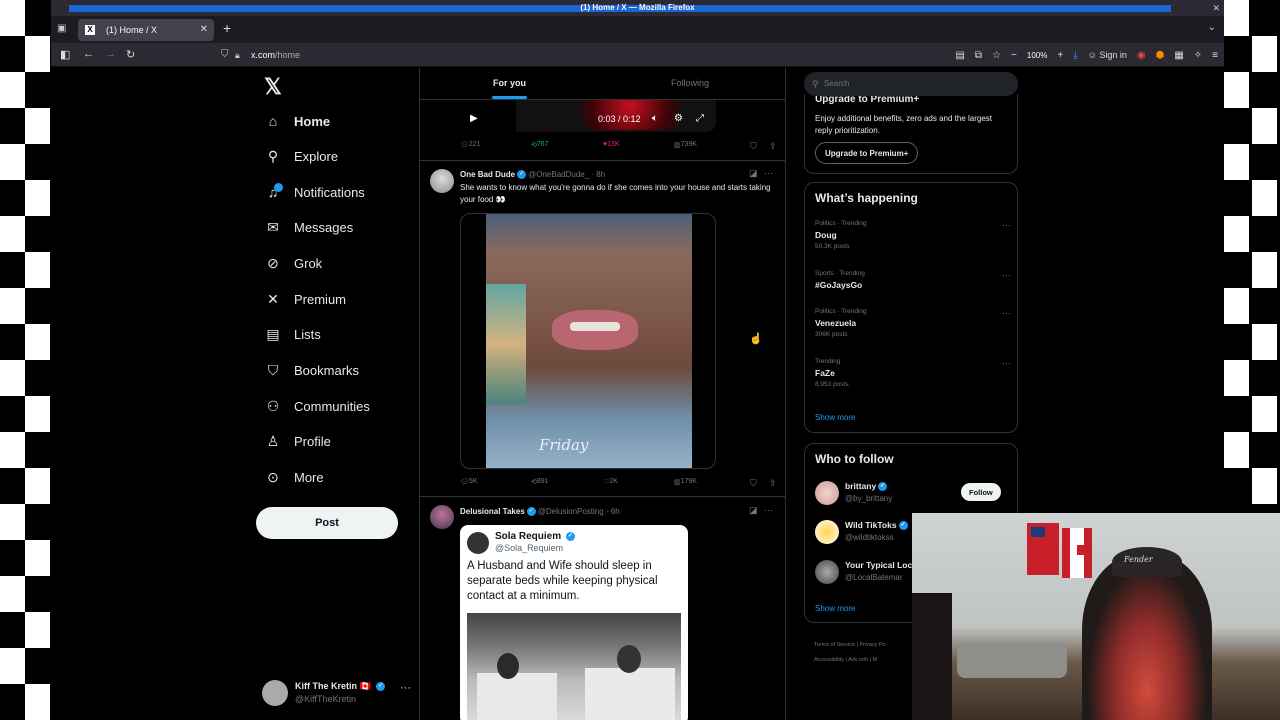 The image size is (1280, 720). What do you see at coordinates (1012, 660) in the screenshot?
I see `webcam-shelf` at bounding box center [1012, 660].